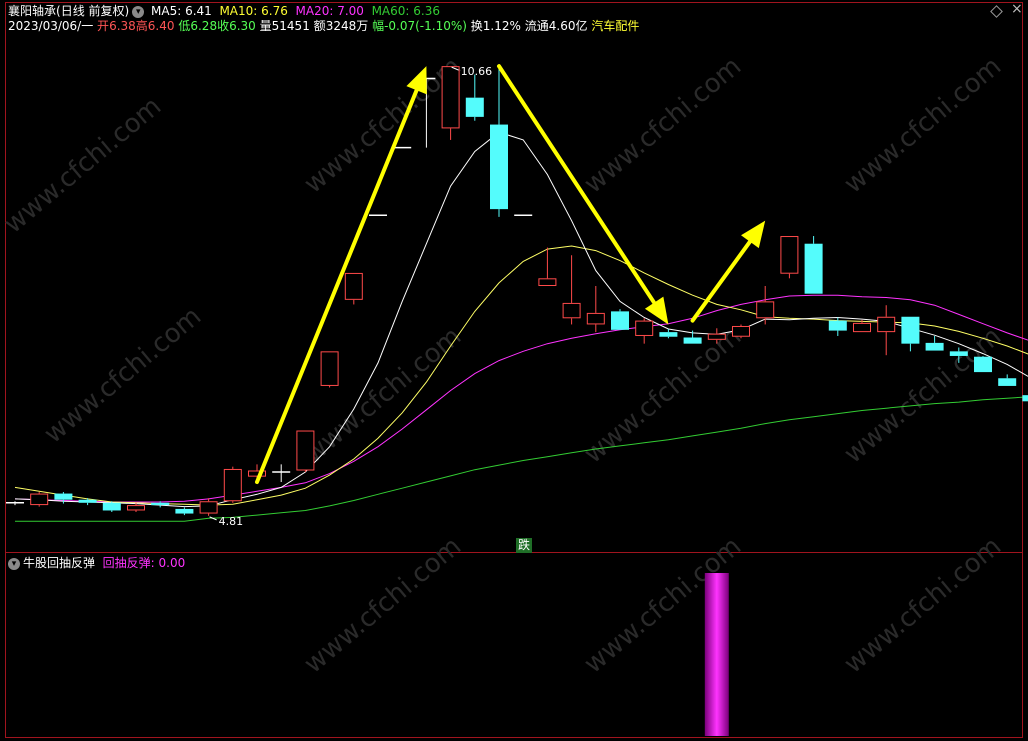 Image resolution: width=1028 pixels, height=741 pixels. What do you see at coordinates (223, 26) in the screenshot?
I see `close-label: 收` at bounding box center [223, 26].